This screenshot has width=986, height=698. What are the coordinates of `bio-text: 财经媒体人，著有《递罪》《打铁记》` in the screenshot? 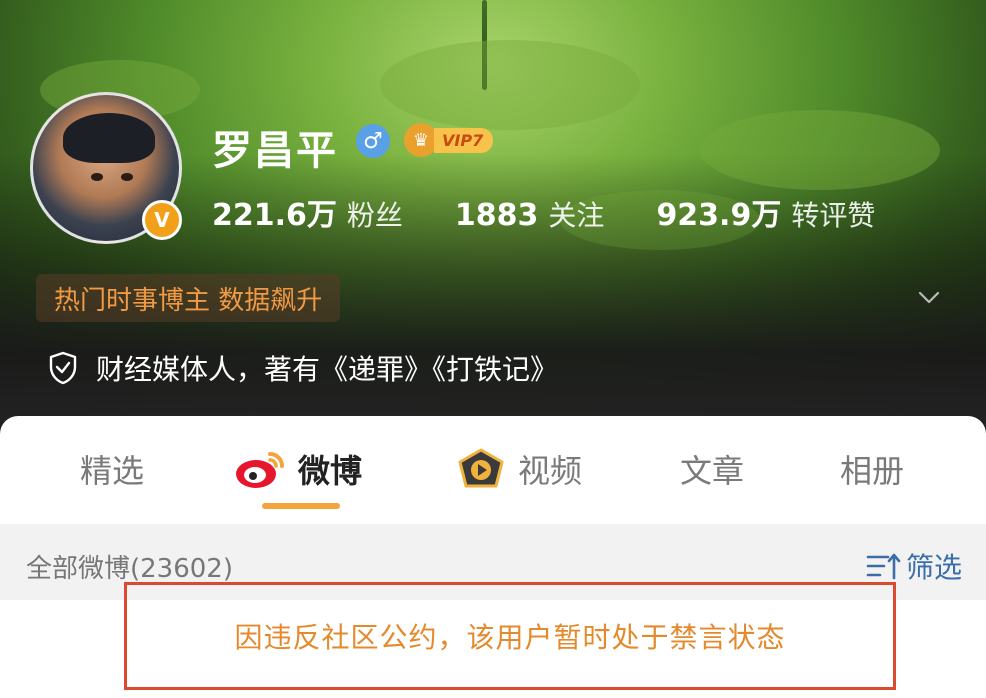 It's located at (327, 369).